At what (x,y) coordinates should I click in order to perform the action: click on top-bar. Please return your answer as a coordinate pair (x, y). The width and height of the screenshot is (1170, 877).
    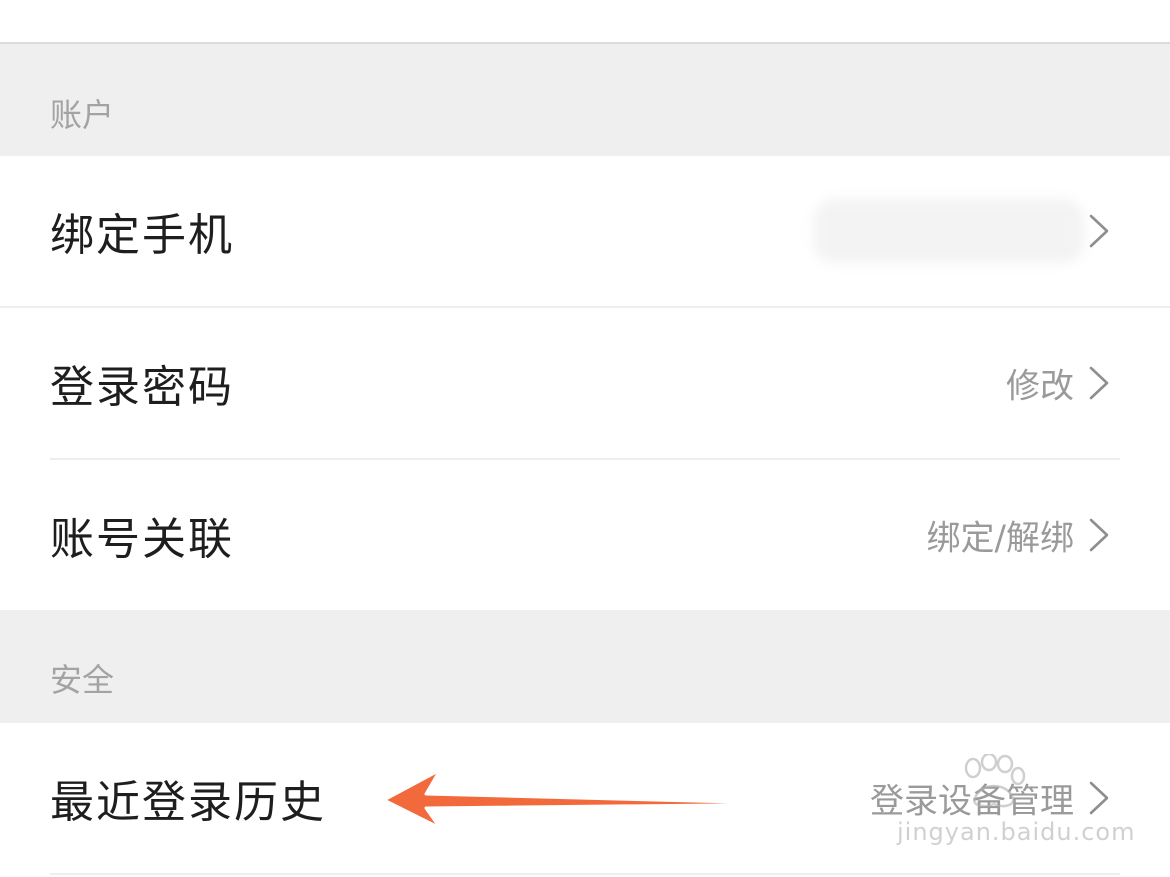
    Looking at the image, I should click on (585, 22).